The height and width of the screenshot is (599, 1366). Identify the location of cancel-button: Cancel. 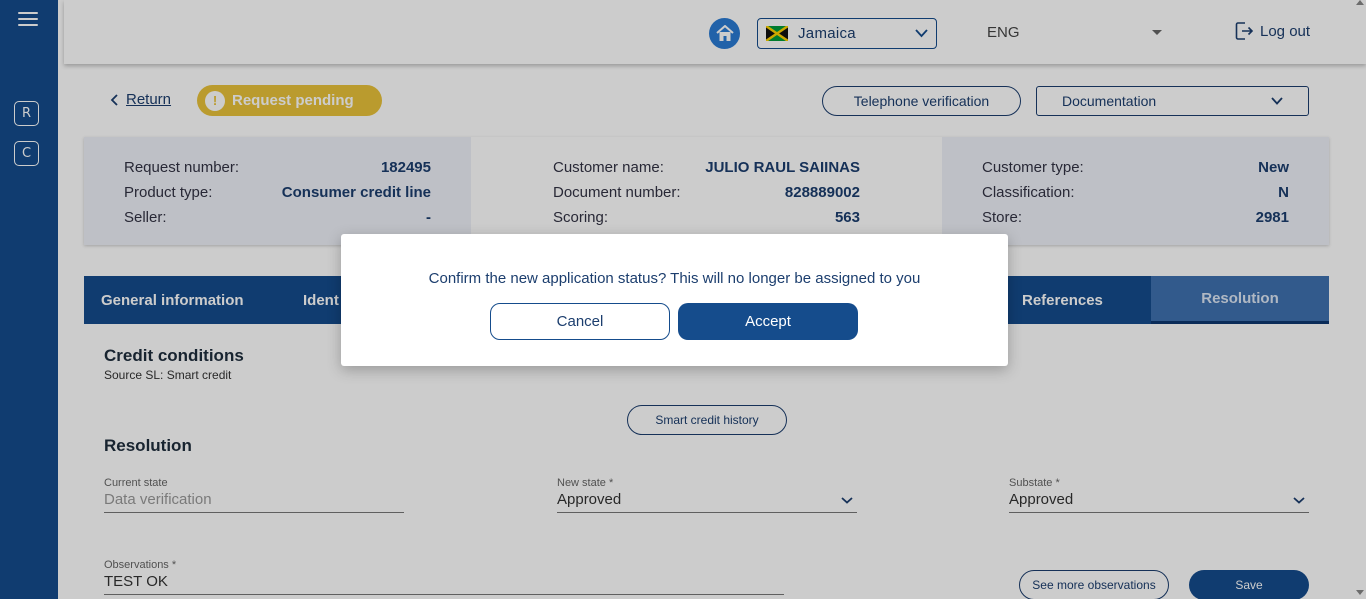
(580, 321).